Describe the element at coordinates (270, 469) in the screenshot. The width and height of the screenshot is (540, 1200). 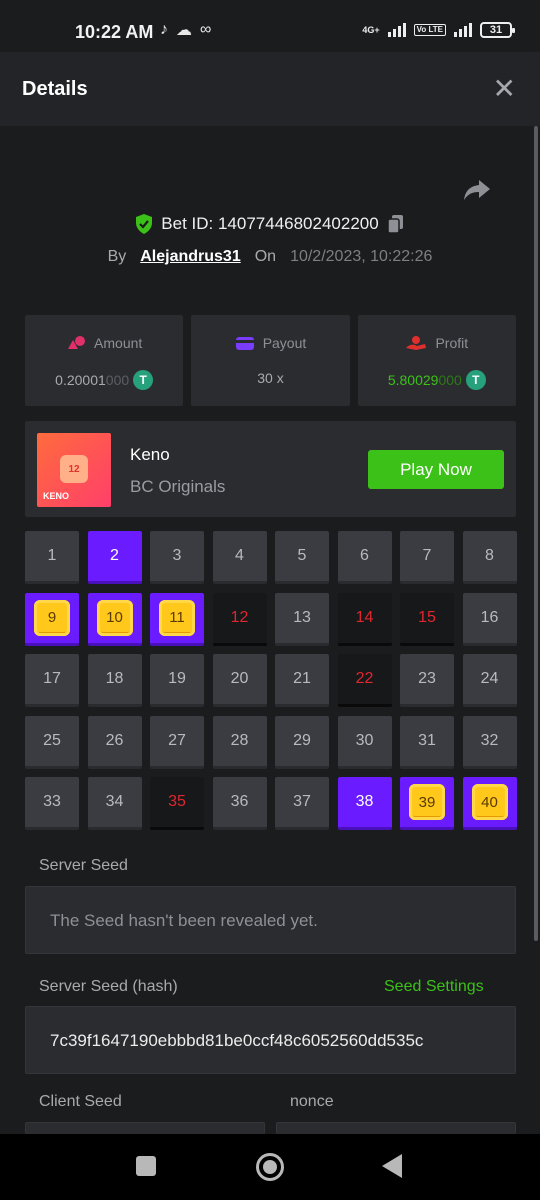
I see `game-card: 12 KENO Keno BC Originals Play Now` at that location.